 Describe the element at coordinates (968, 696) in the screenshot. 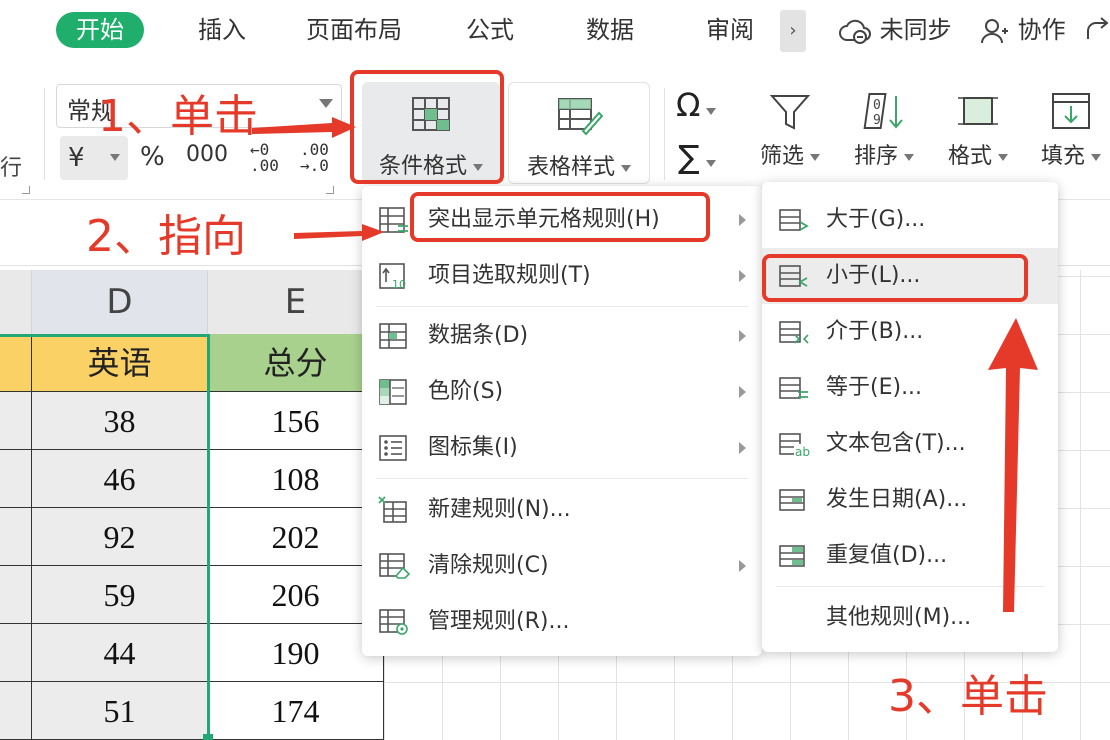

I see `annotation-step-3: 3、单击` at that location.